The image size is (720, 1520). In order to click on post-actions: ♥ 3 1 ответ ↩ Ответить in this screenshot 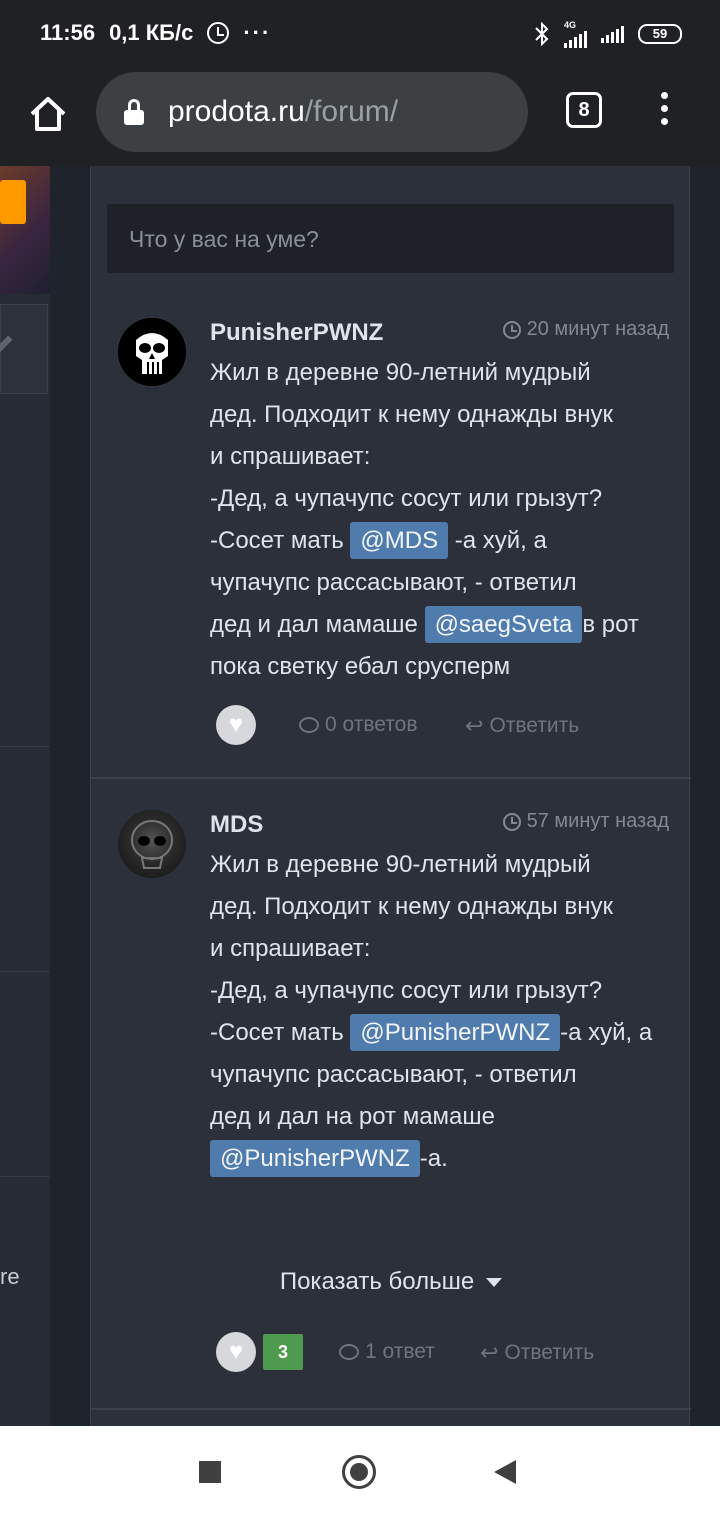, I will do `click(391, 1352)`.